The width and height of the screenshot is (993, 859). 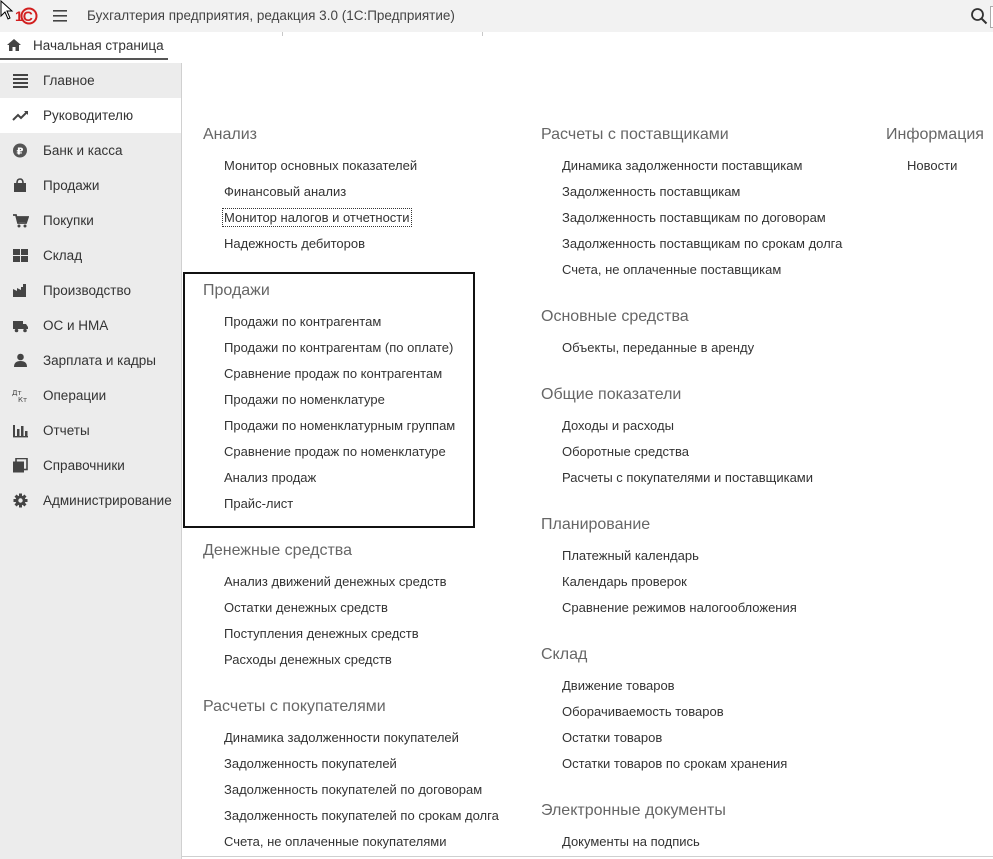 What do you see at coordinates (341, 737) in the screenshot?
I see `report-link: Динамика задолженности покупателей` at bounding box center [341, 737].